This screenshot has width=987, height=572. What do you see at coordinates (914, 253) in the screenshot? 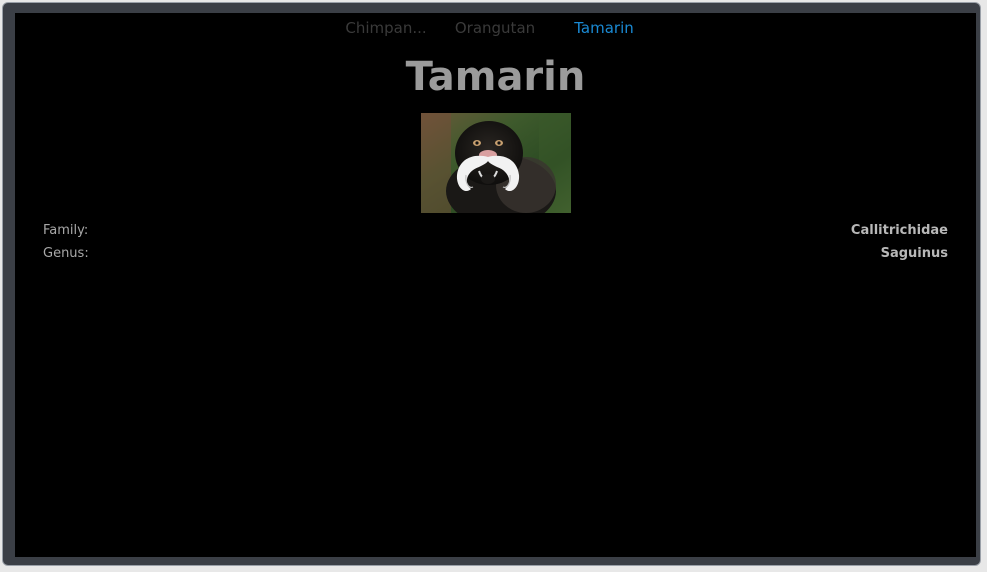
I see `genus-value: Saguinus` at bounding box center [914, 253].